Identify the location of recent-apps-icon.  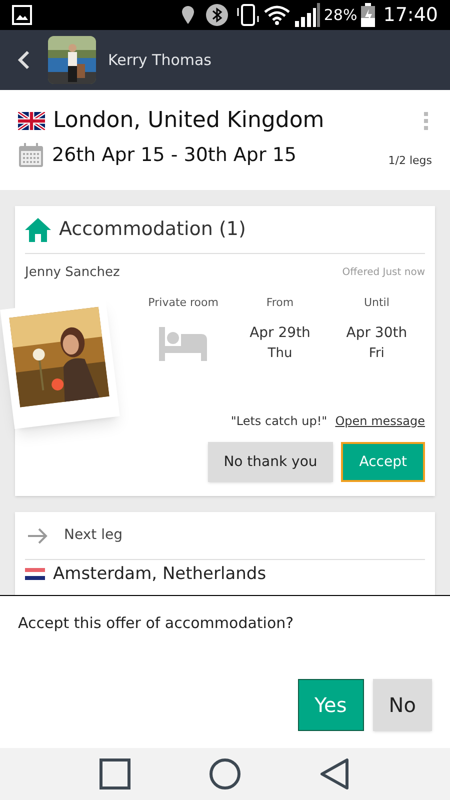
(115, 774).